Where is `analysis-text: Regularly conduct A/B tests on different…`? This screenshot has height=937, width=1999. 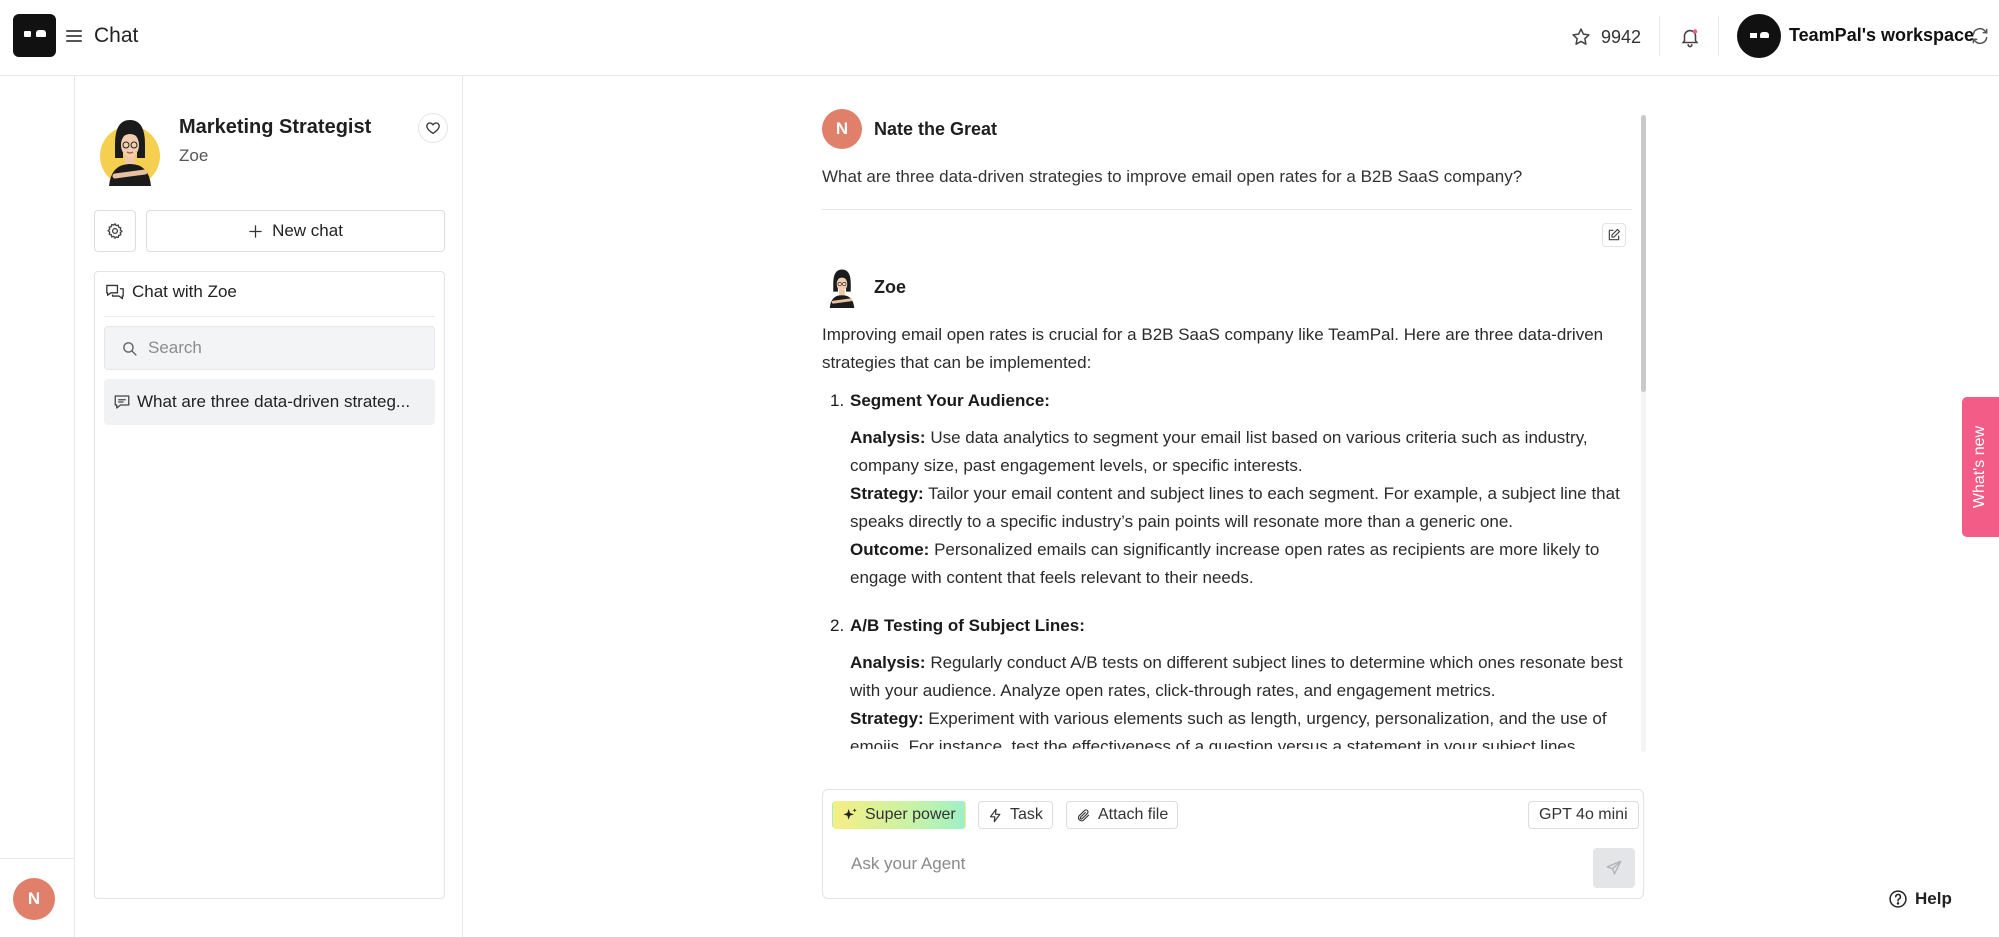 analysis-text: Regularly conduct A/B tests on different… is located at coordinates (1236, 676).